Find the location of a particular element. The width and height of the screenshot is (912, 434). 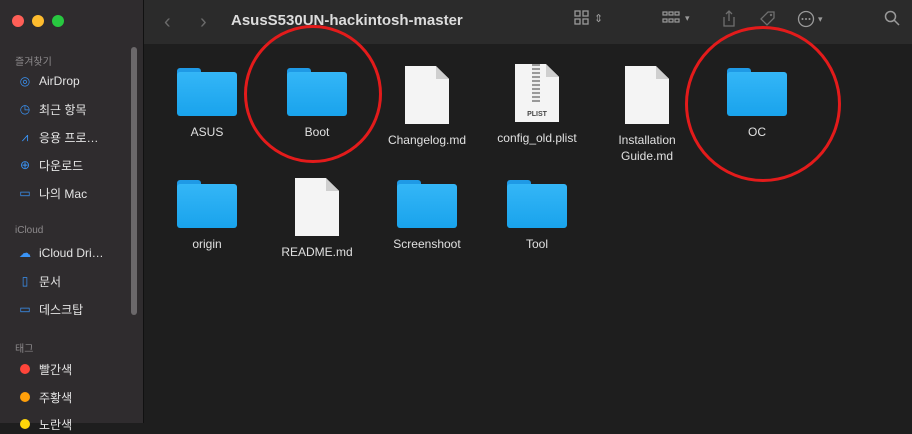

window-controls is located at coordinates (38, 21).